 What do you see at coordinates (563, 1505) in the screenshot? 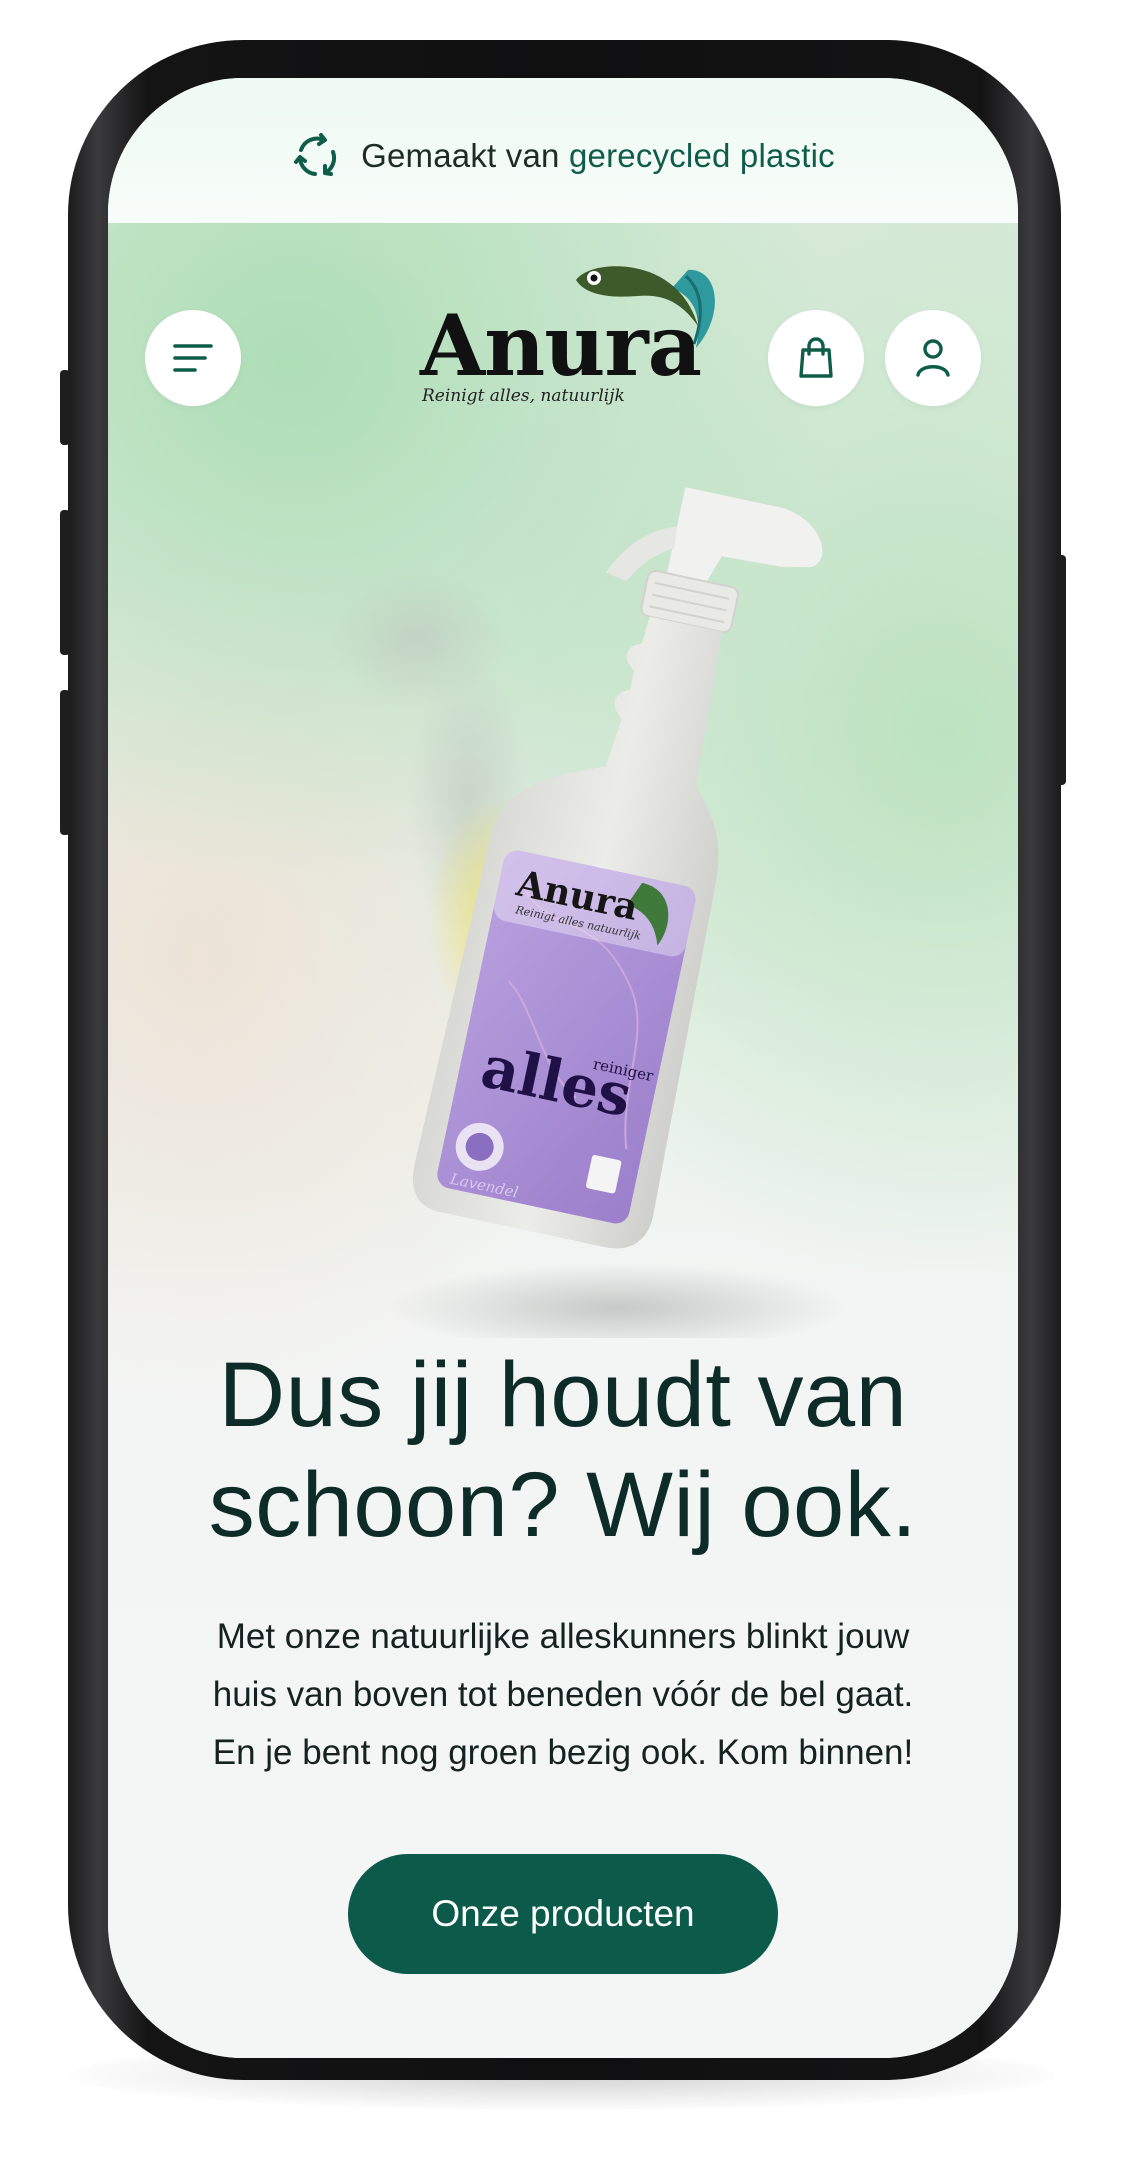
I see `hero-headline-line2: schoon? Wij ook.` at bounding box center [563, 1505].